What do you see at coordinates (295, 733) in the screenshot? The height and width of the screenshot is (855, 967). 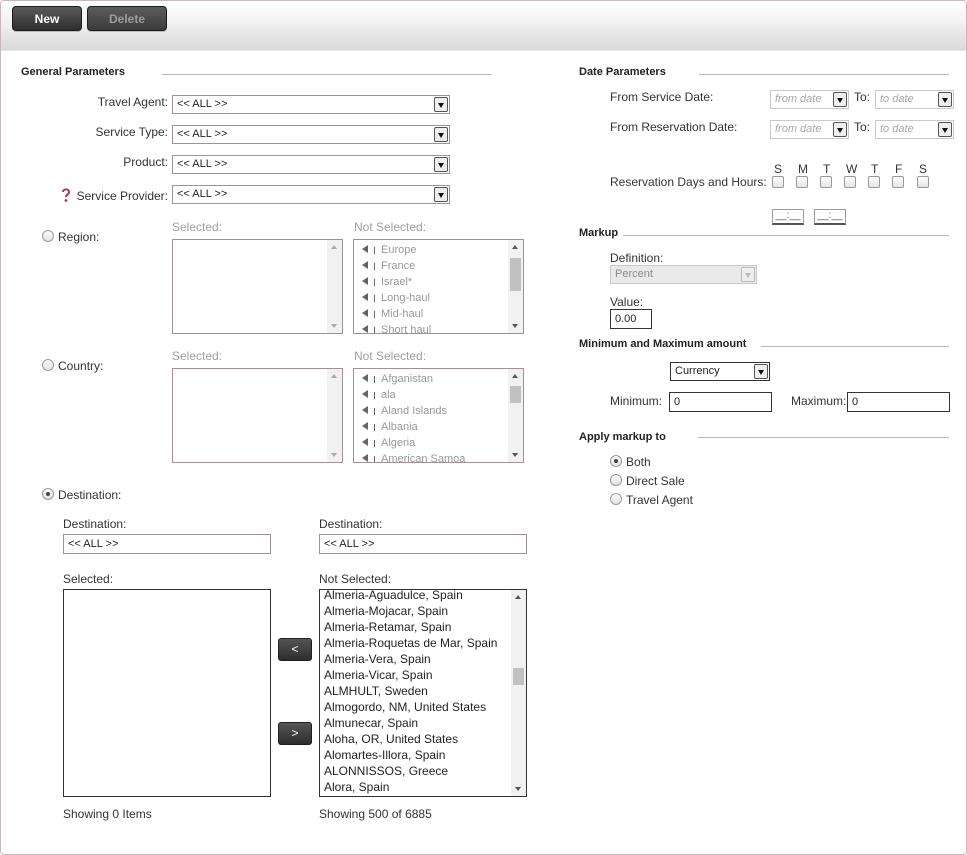 I see `move-right-button: >` at bounding box center [295, 733].